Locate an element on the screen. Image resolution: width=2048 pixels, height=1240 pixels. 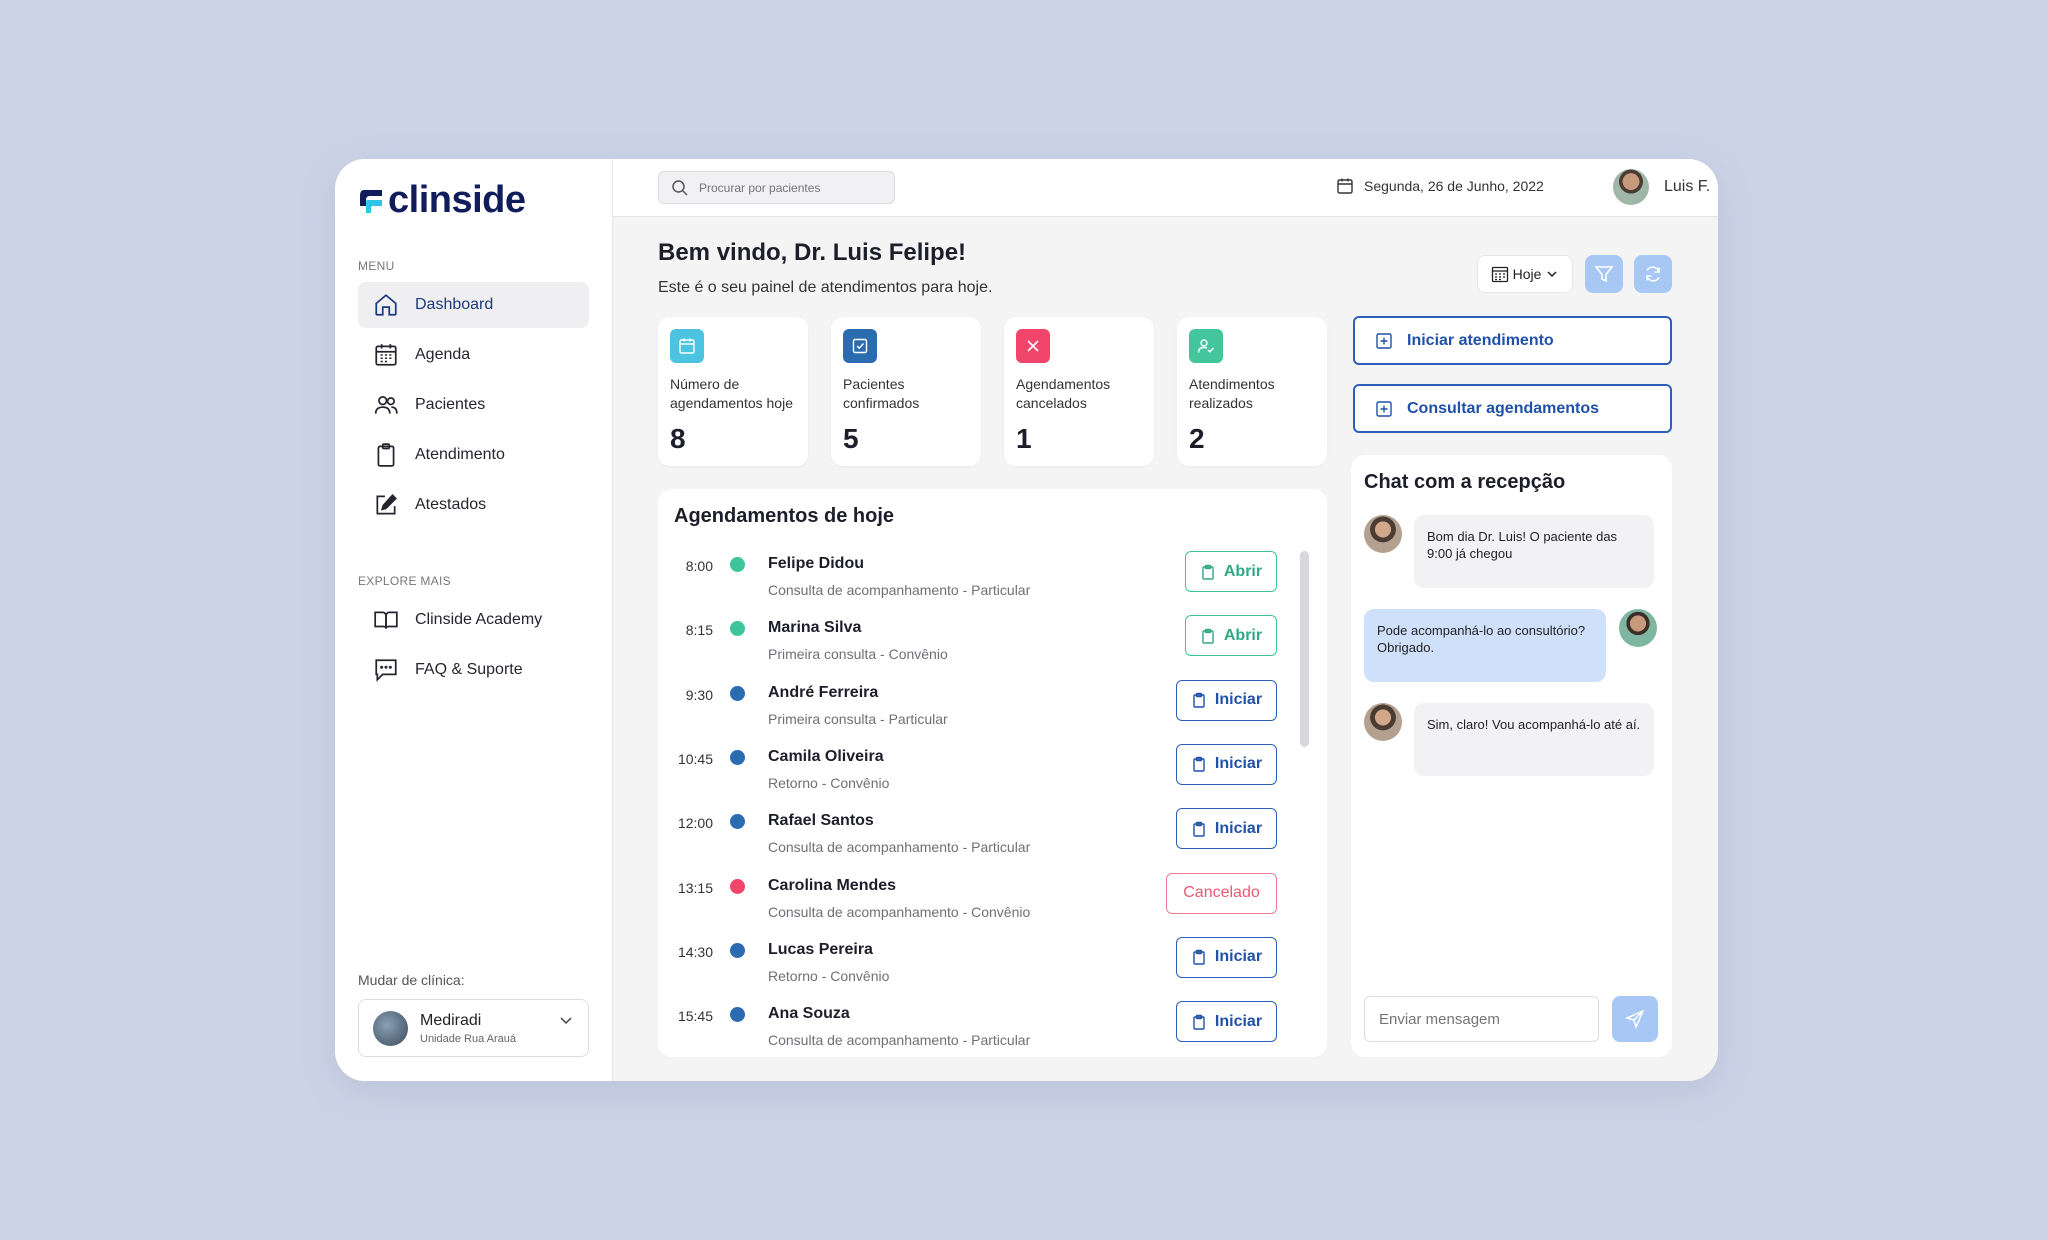
refresh-button is located at coordinates (1653, 274).